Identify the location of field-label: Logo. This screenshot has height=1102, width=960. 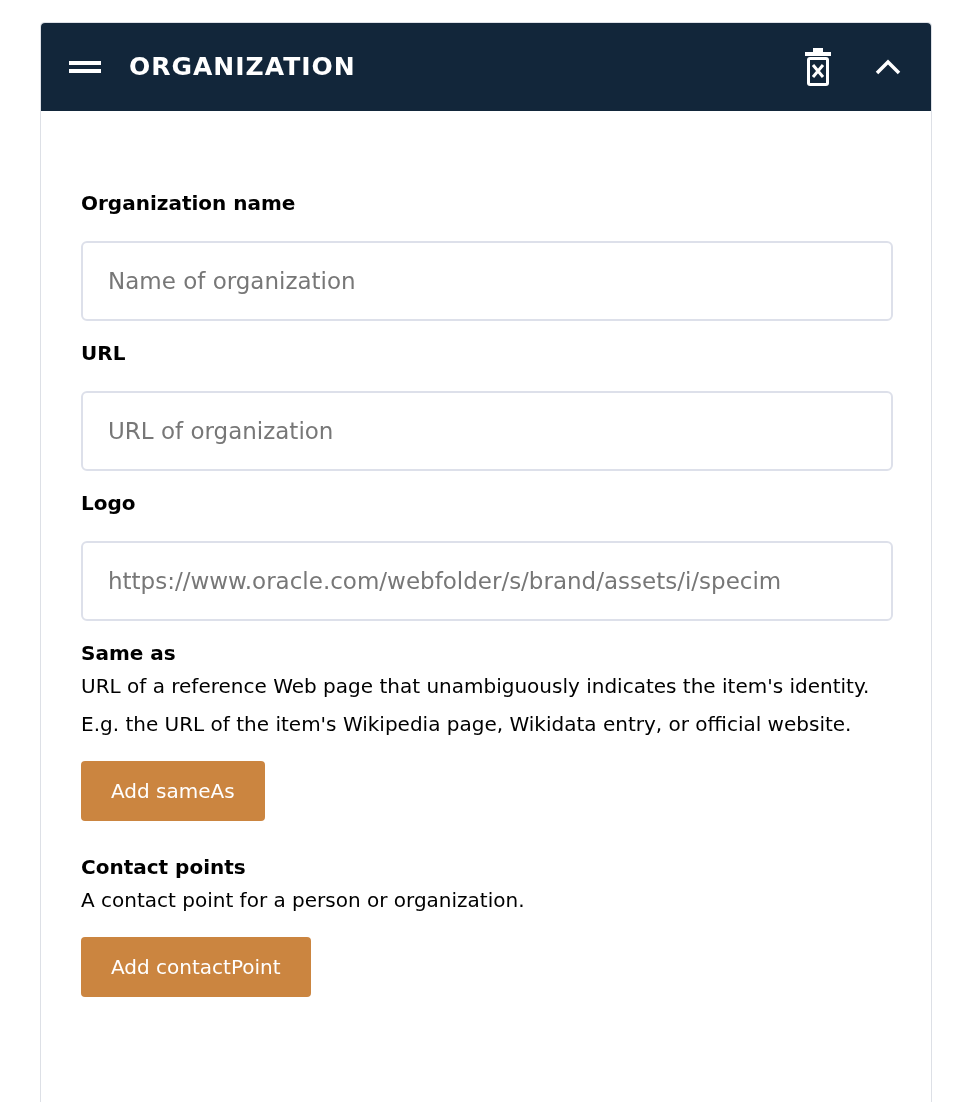
(109, 503).